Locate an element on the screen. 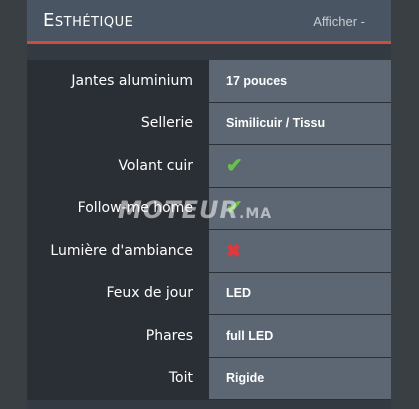 Image resolution: width=419 pixels, height=409 pixels. spec-row-sellerie: Sellerie Similicuir / Tissu is located at coordinates (209, 123).